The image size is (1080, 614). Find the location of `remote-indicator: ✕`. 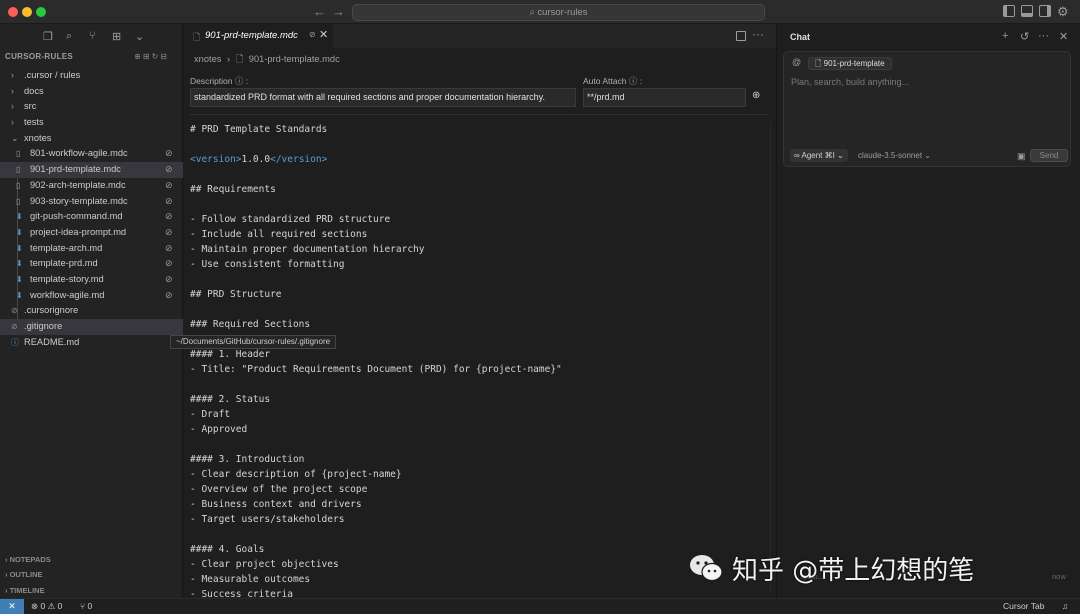

remote-indicator: ✕ is located at coordinates (12, 606).